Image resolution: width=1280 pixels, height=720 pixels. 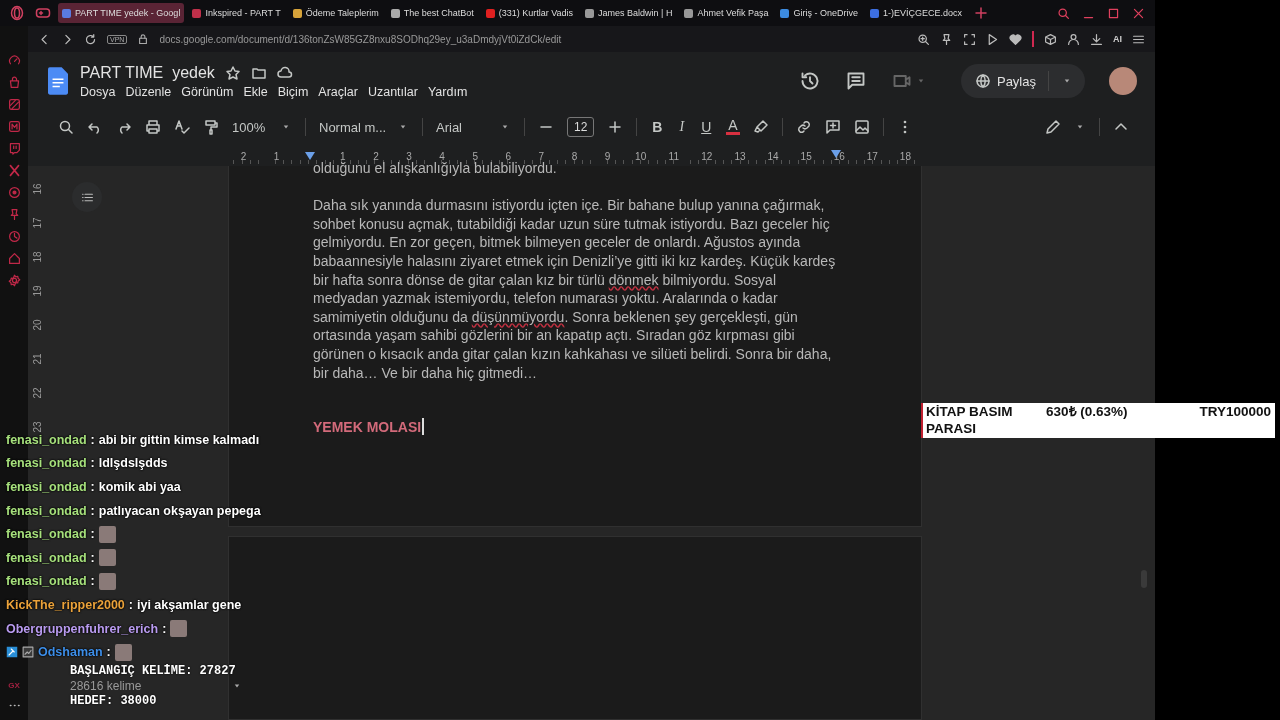 What do you see at coordinates (682, 127) in the screenshot?
I see `italic-button: I` at bounding box center [682, 127].